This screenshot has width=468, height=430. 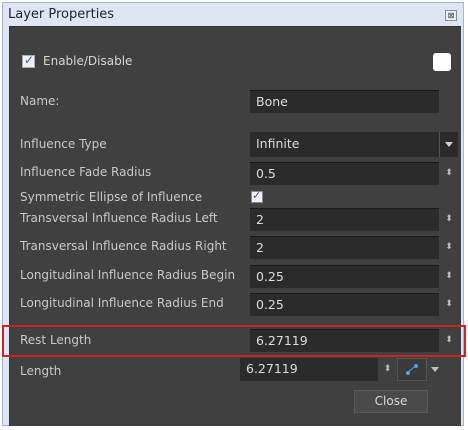 I want to click on fade-radius-spinner-icon: ⬍, so click(x=449, y=173).